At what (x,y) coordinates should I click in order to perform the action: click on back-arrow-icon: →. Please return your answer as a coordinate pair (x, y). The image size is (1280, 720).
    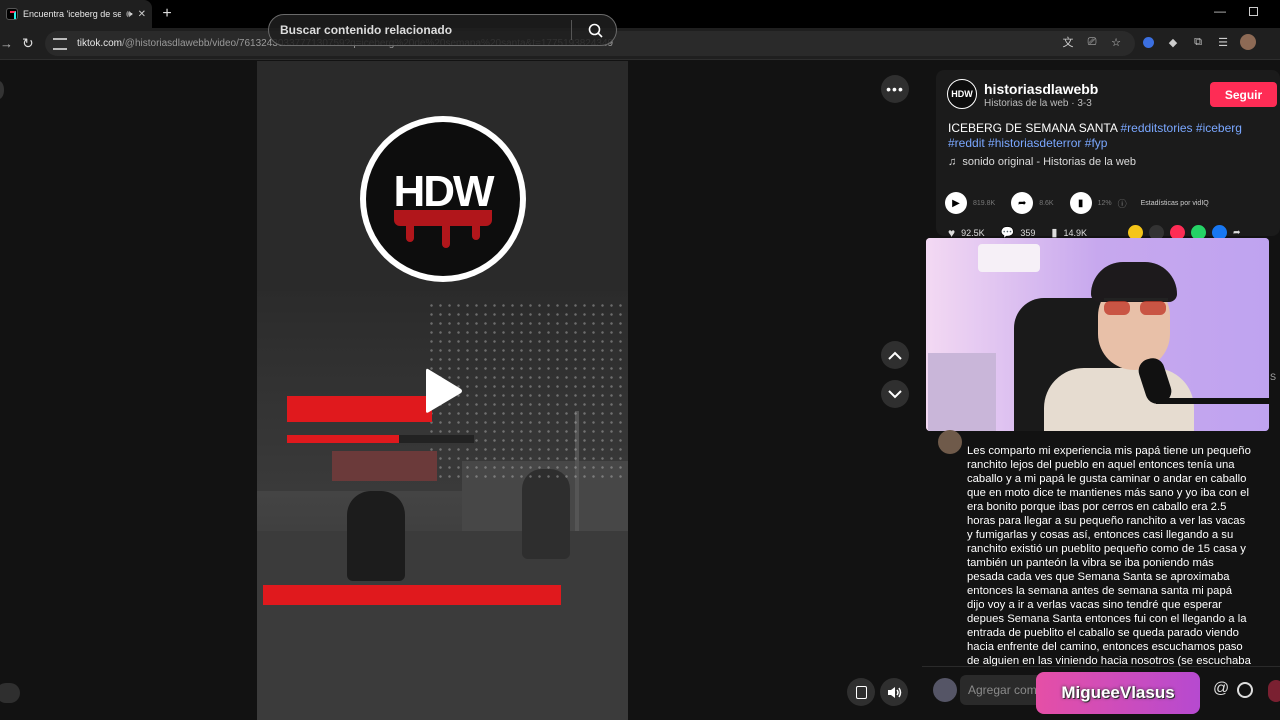
    Looking at the image, I should click on (6, 43).